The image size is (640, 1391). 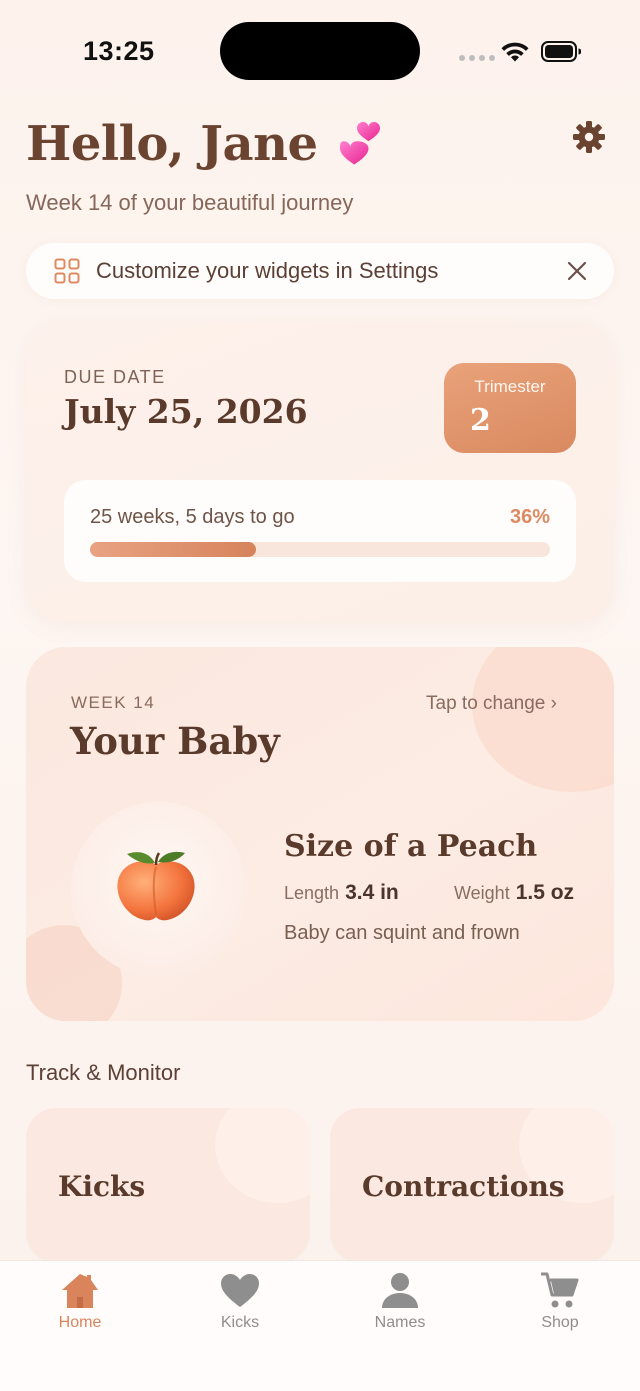 What do you see at coordinates (240, 1290) in the screenshot?
I see `heart-icon` at bounding box center [240, 1290].